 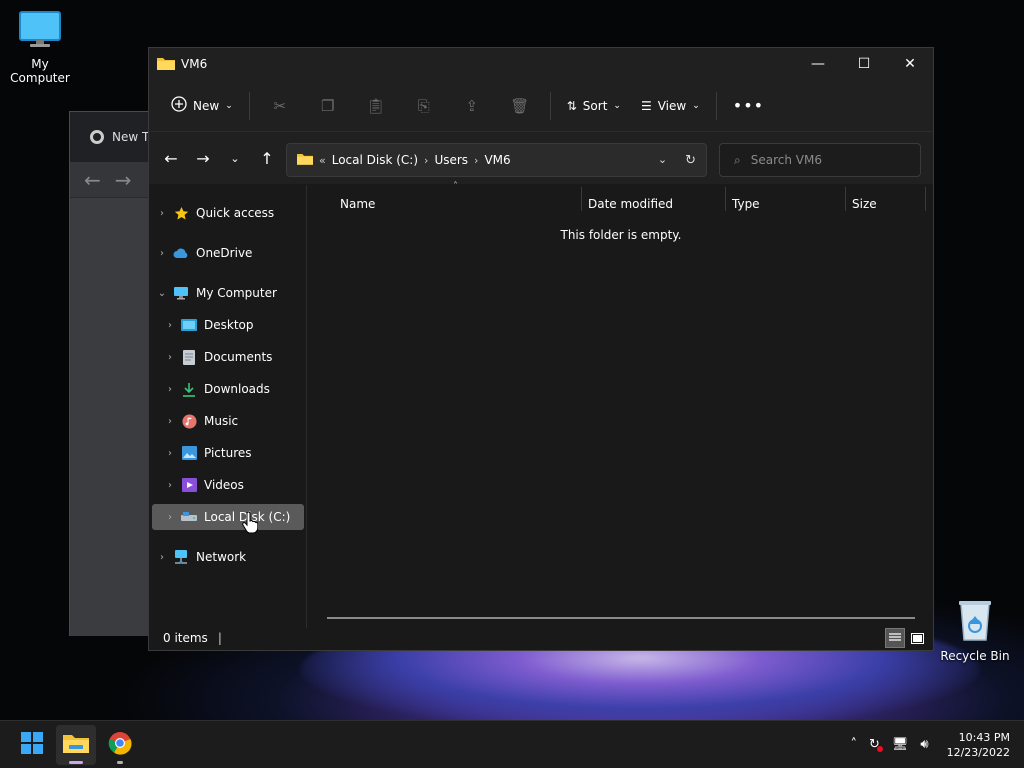 I want to click on nav-item-desktop: › Desktop, so click(x=228, y=325).